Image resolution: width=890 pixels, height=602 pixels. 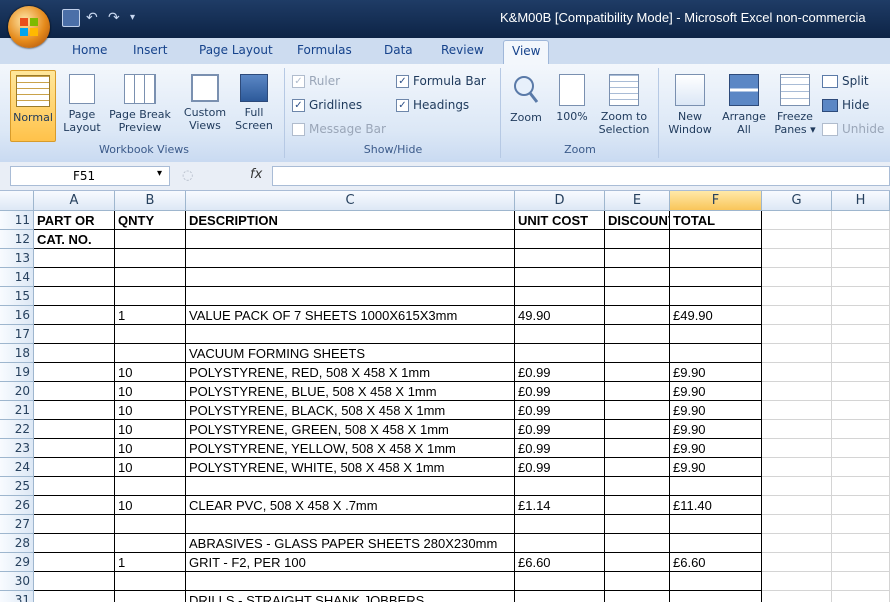 I want to click on cell-a14, so click(x=74, y=277).